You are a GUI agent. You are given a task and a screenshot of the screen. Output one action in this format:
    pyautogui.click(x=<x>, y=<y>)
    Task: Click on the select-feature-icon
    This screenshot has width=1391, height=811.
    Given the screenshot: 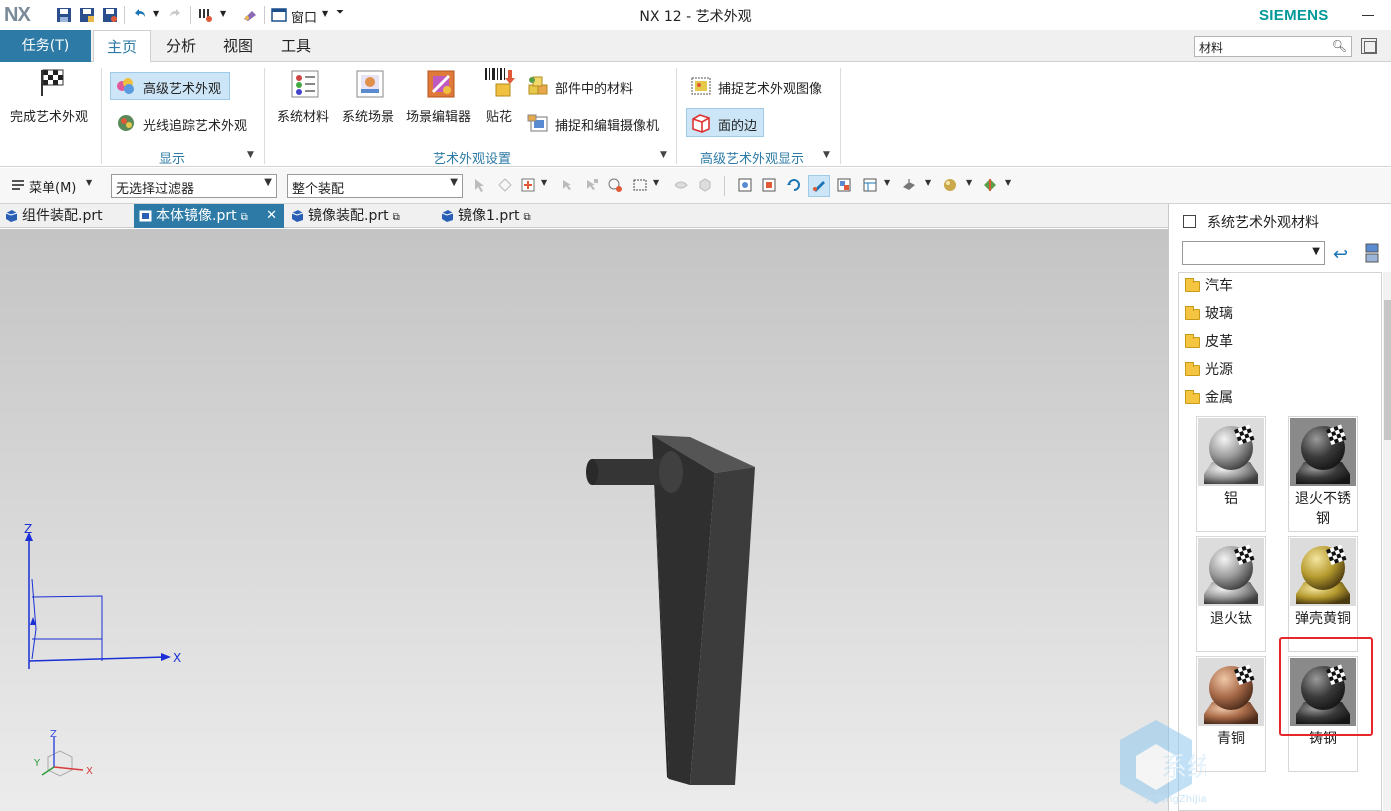 What is the action you would take?
    pyautogui.click(x=615, y=185)
    